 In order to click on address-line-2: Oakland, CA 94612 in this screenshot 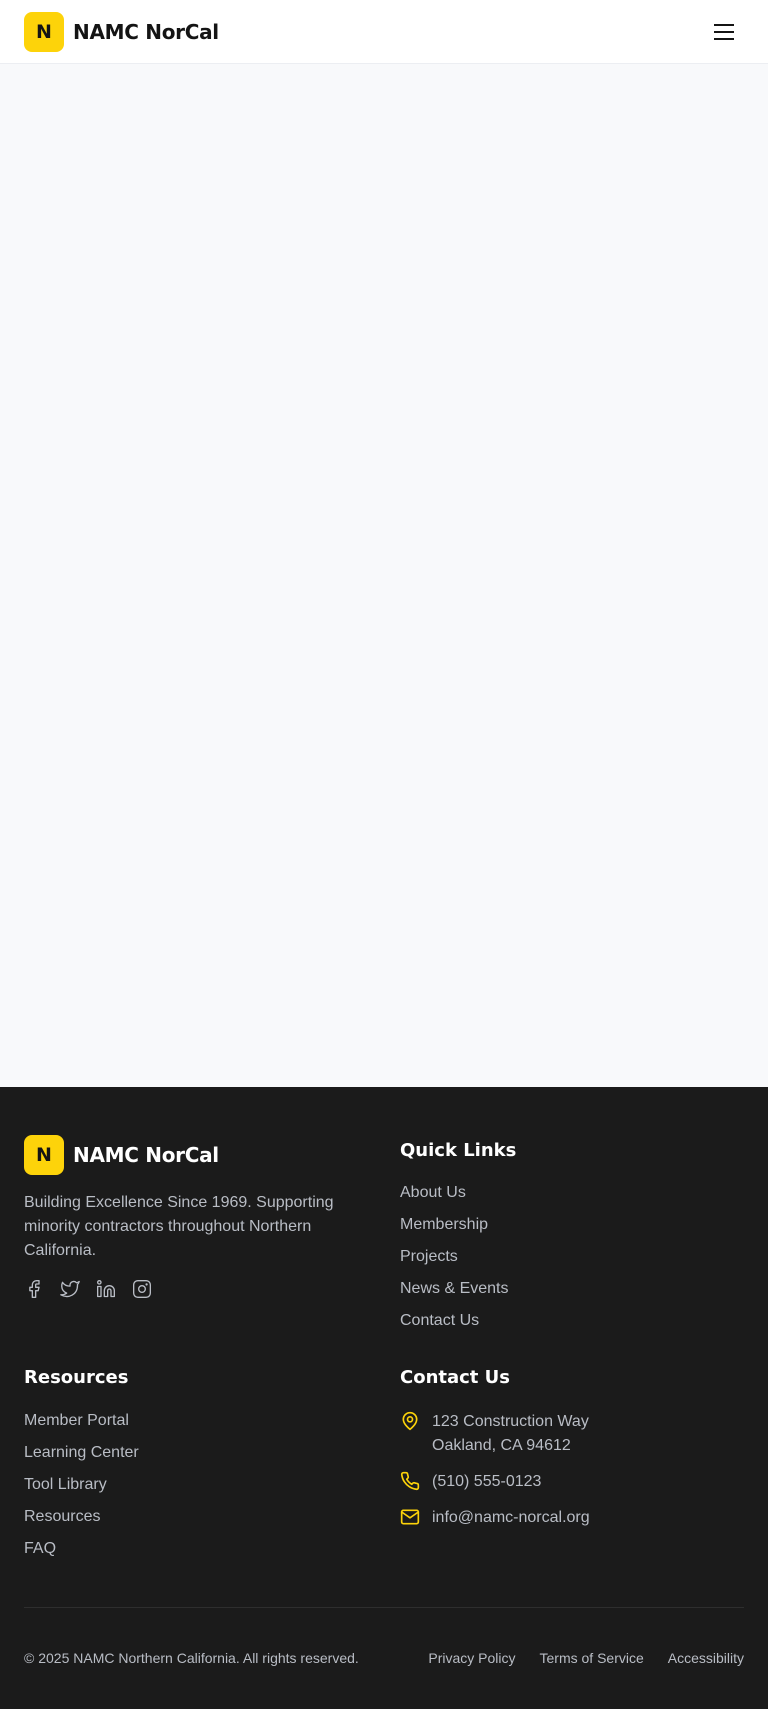, I will do `click(501, 1445)`.